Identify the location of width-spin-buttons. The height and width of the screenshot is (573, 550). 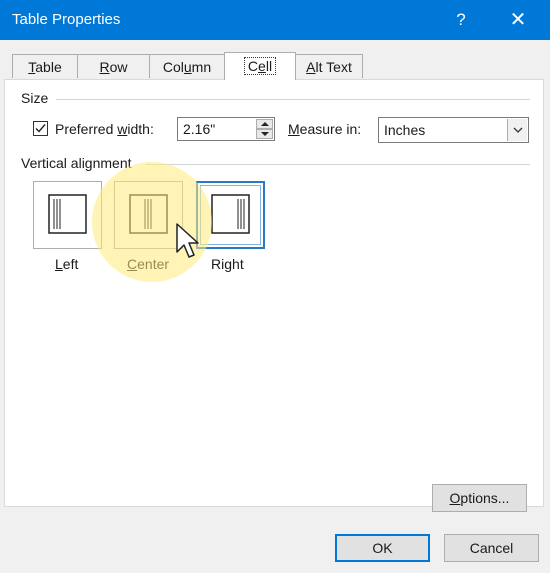
(264, 129).